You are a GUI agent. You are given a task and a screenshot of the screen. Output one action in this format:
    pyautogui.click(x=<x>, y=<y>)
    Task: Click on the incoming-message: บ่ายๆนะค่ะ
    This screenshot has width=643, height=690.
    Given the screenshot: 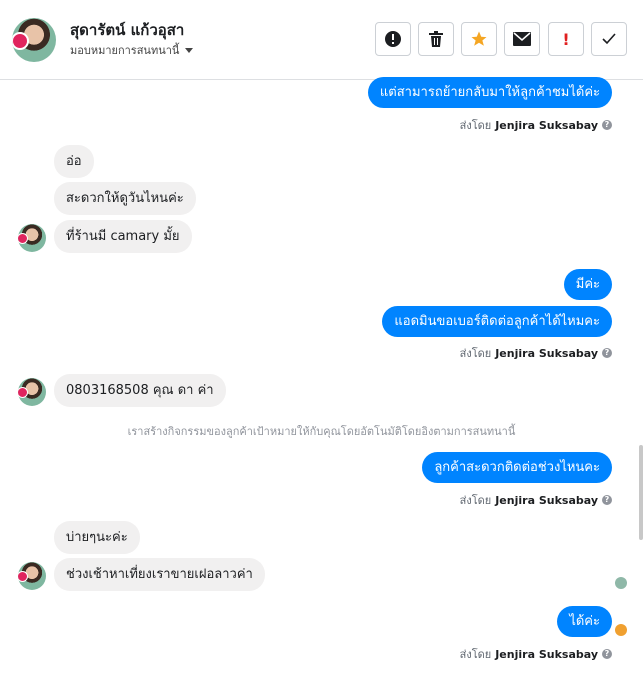 What is the action you would take?
    pyautogui.click(x=97, y=537)
    